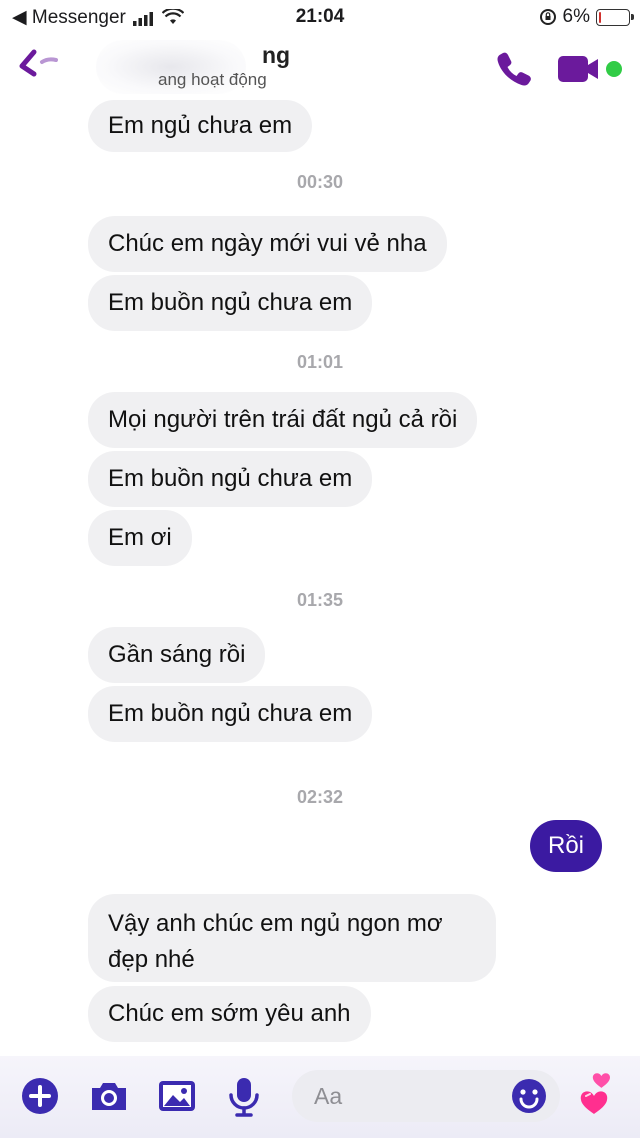 This screenshot has width=640, height=1138. What do you see at coordinates (69, 17) in the screenshot?
I see `back-to-app-link: ◀ Messenger` at bounding box center [69, 17].